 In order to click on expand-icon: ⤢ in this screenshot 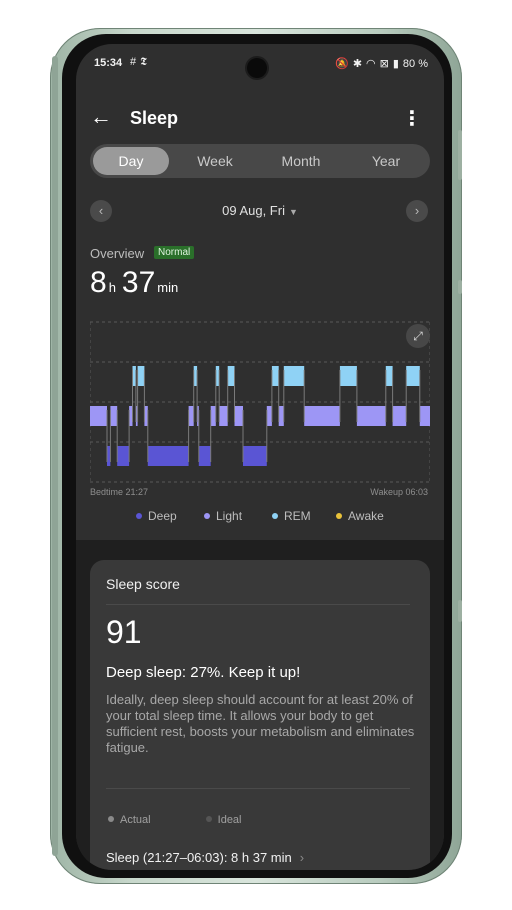, I will do `click(418, 336)`.